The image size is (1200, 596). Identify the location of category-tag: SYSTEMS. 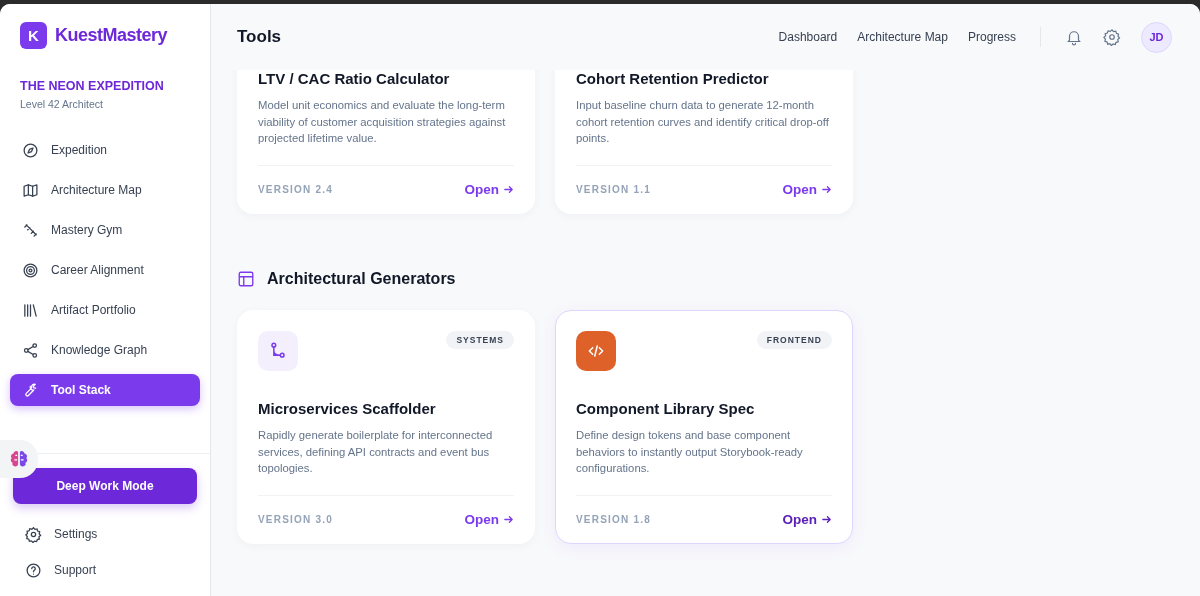
(480, 340).